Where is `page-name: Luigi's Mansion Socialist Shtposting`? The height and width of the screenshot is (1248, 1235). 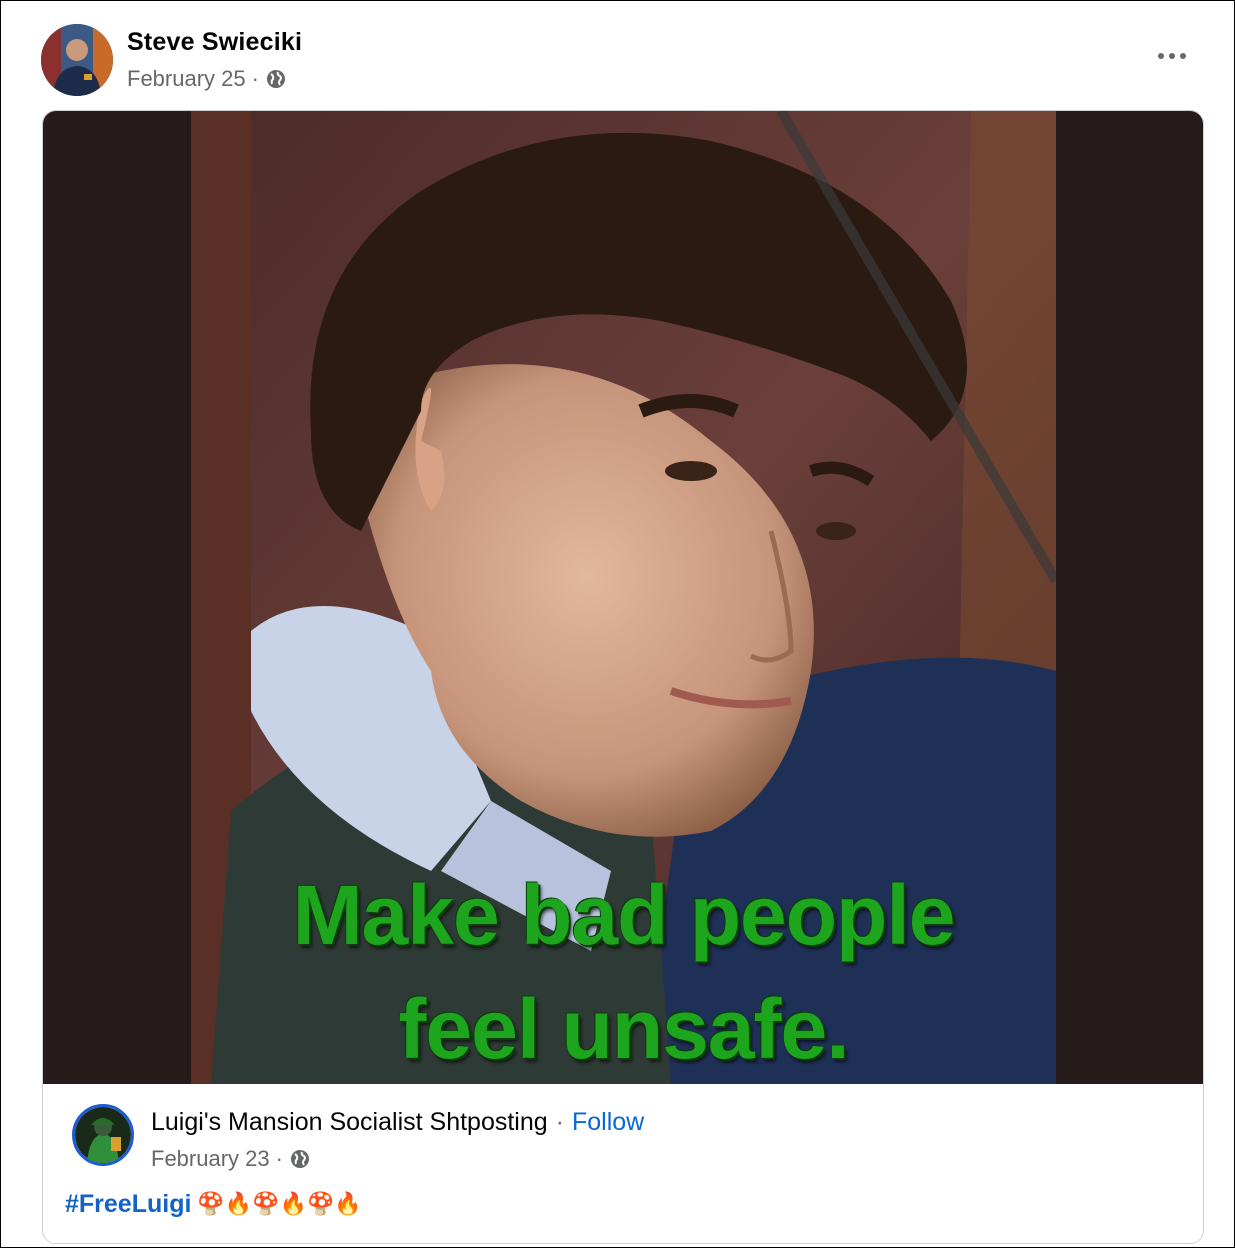 page-name: Luigi's Mansion Socialist Shtposting is located at coordinates (349, 1122).